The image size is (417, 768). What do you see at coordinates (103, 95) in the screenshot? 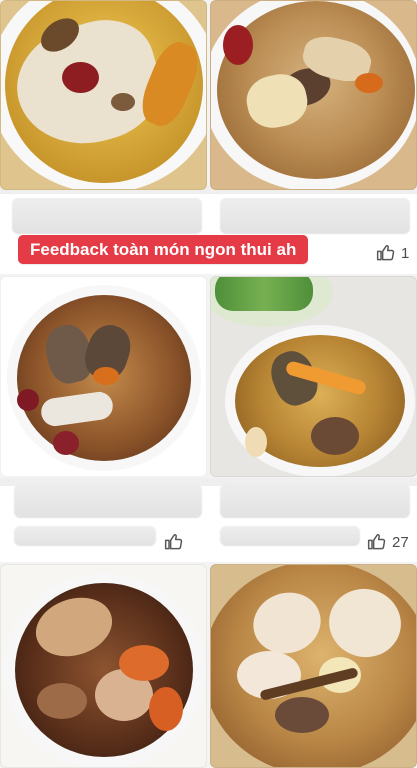
I see `photo-tile-top-left` at bounding box center [103, 95].